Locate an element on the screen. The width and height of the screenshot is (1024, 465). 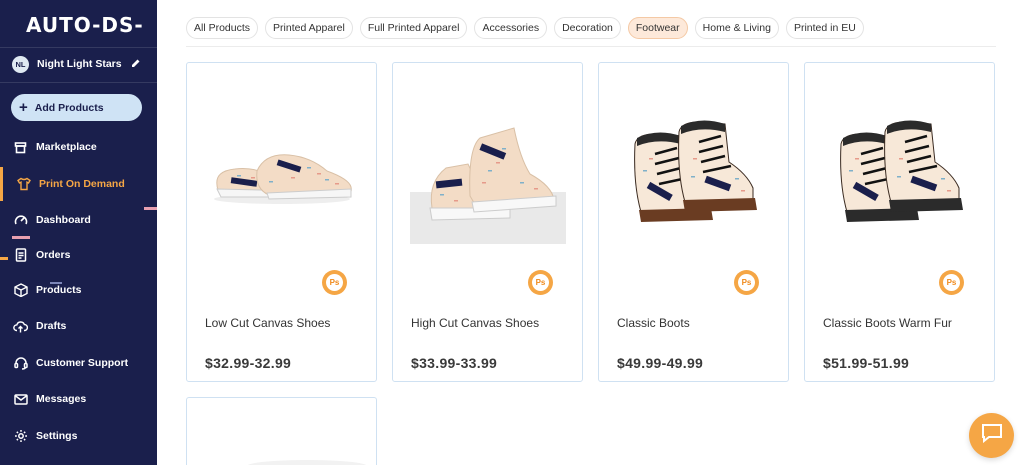
pencil-icon is located at coordinates (136, 64).